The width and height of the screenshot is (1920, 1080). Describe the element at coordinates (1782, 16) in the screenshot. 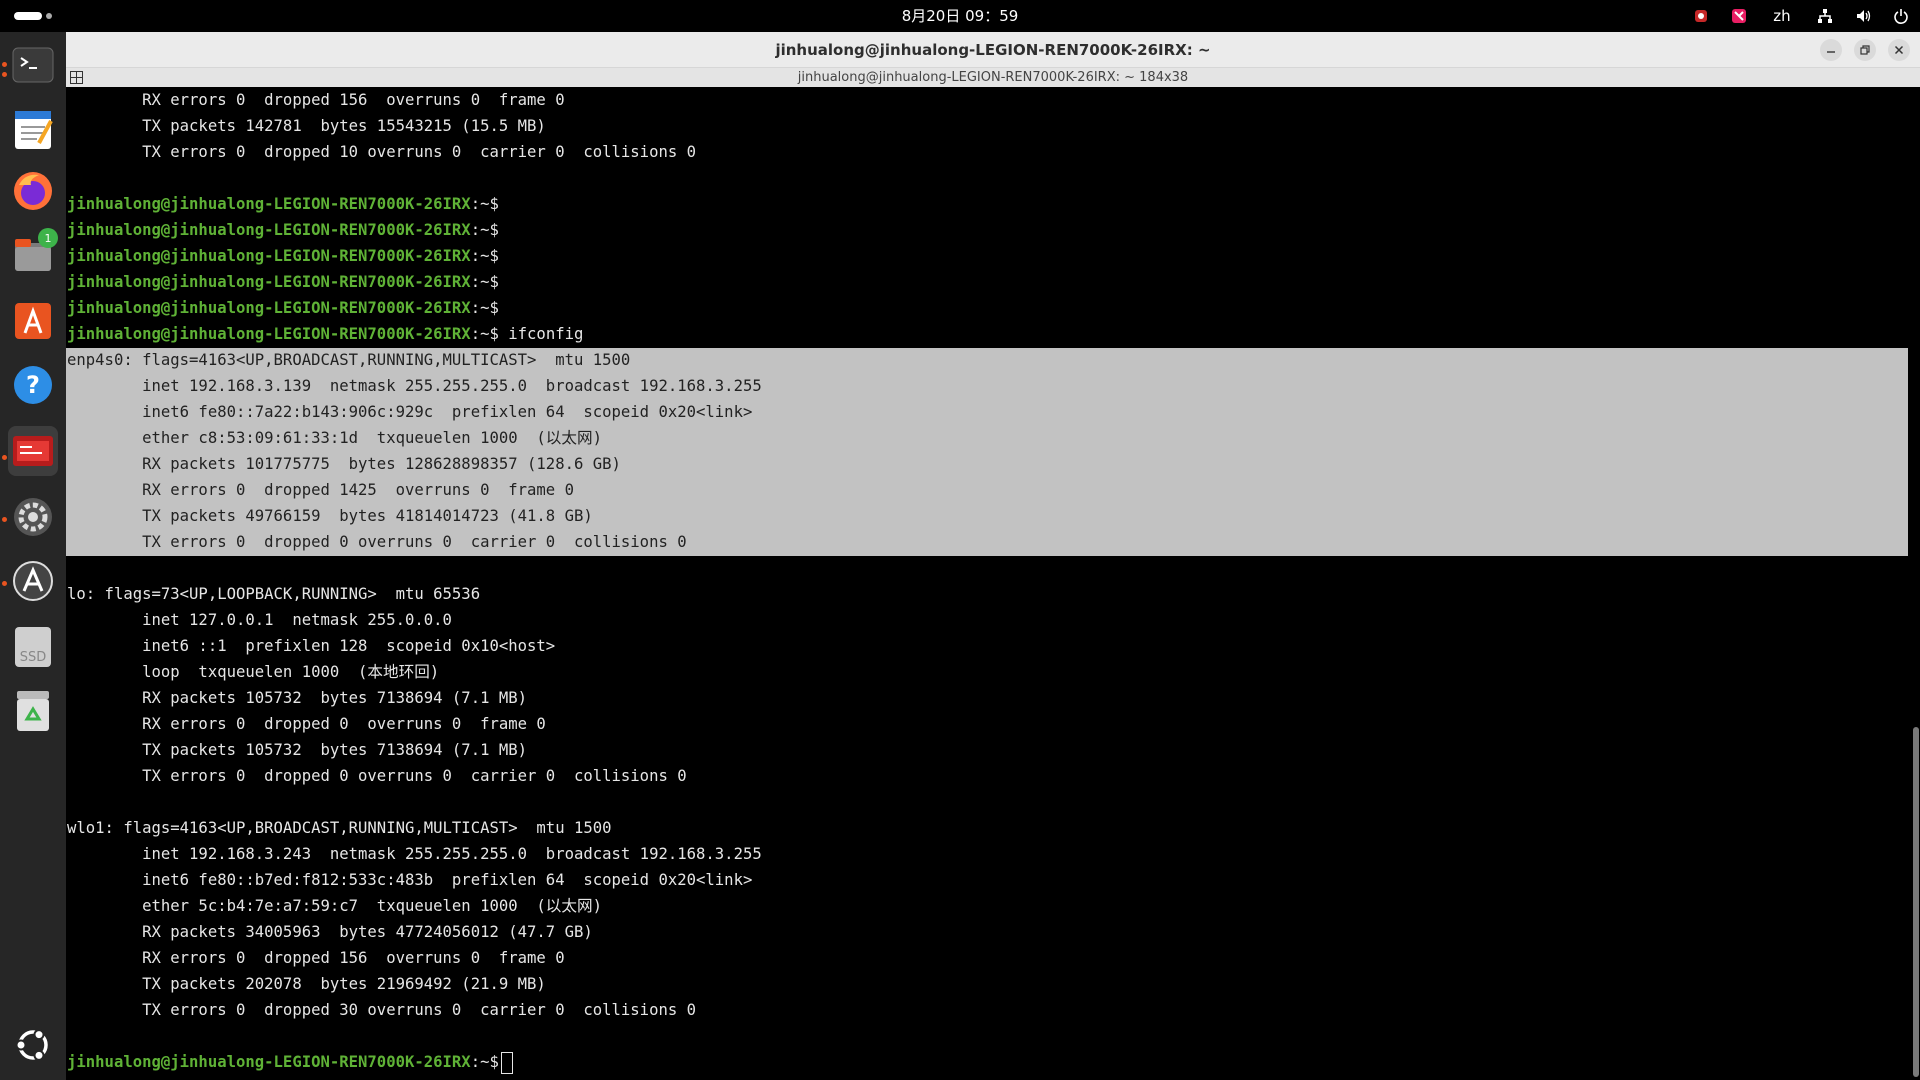

I see `language-indicator: zh` at that location.